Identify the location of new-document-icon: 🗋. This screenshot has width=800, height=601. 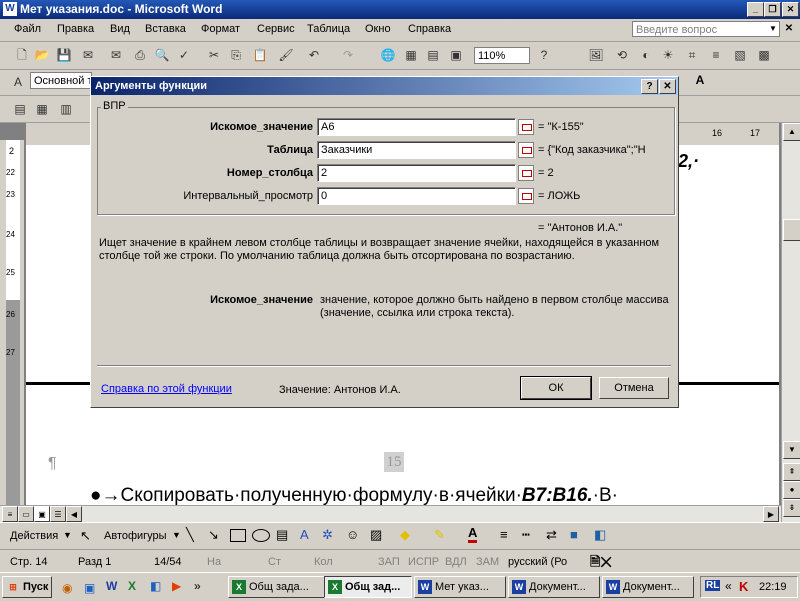
(22, 55).